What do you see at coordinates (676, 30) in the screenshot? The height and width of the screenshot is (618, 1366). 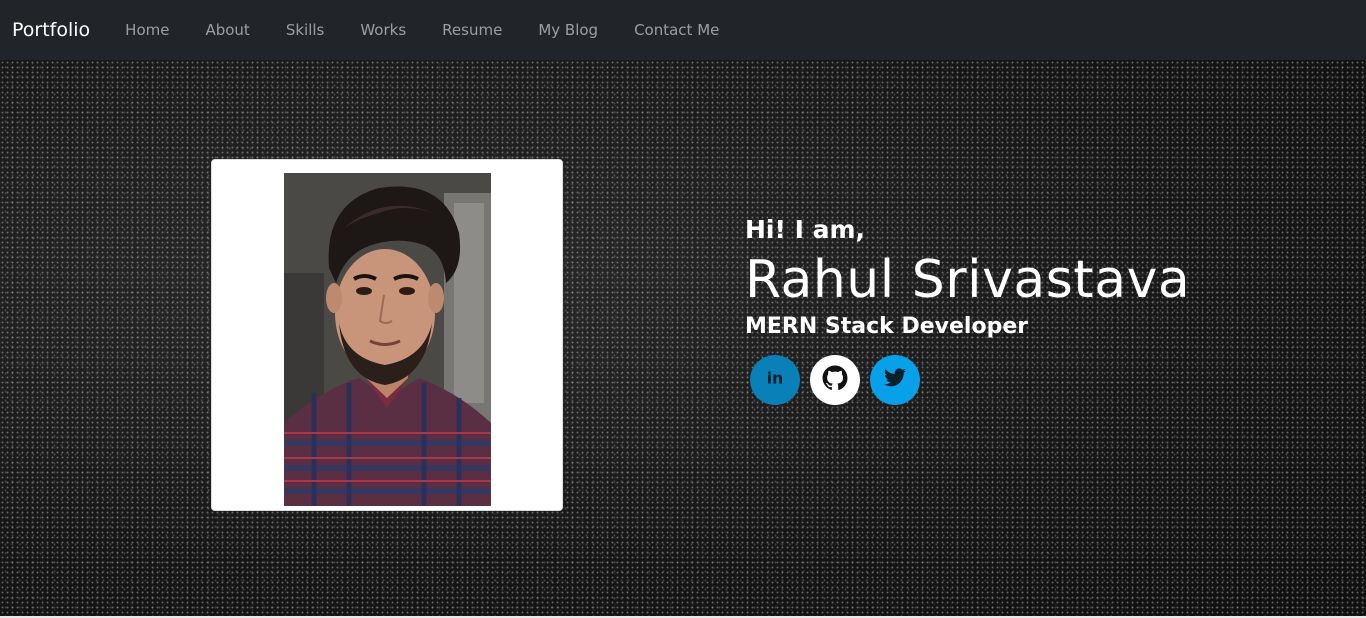 I see `nav-item-contact-me: Contact Me` at bounding box center [676, 30].